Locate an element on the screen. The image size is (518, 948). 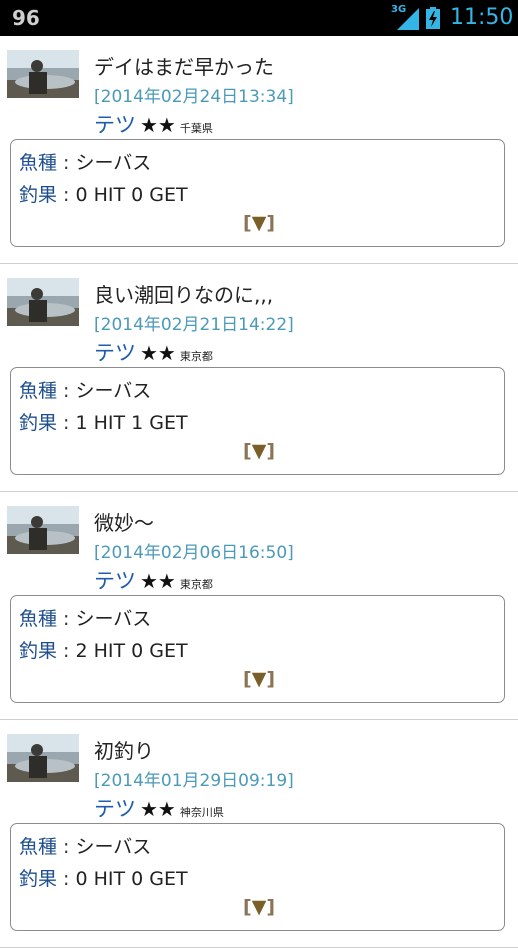
post-title: 微妙～ is located at coordinates (124, 521).